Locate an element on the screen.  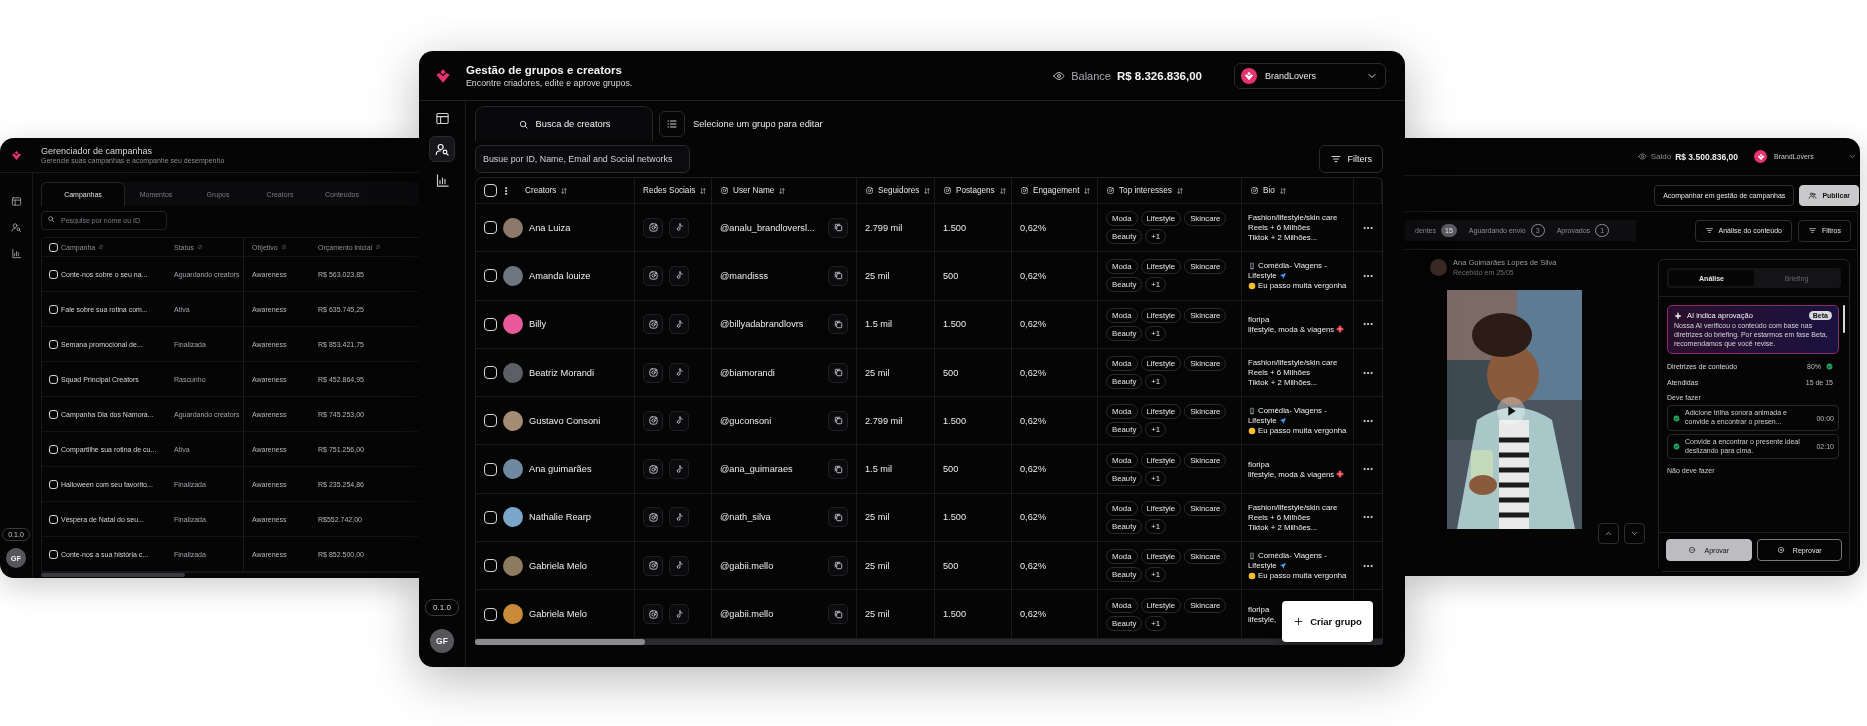
creator-name: Nathalie Rearp is located at coordinates (560, 517).